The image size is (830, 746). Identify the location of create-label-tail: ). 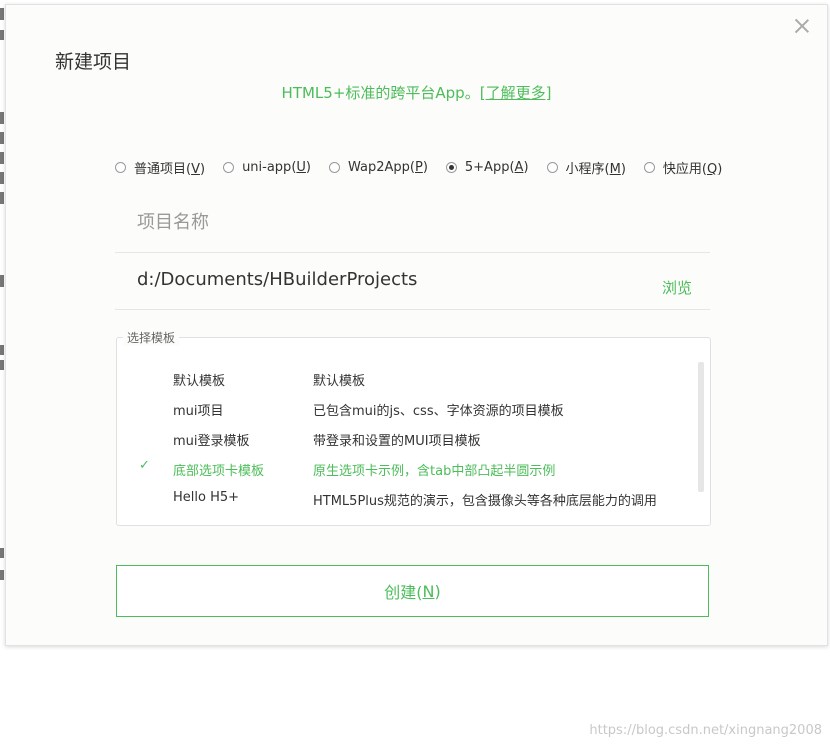
(437, 591).